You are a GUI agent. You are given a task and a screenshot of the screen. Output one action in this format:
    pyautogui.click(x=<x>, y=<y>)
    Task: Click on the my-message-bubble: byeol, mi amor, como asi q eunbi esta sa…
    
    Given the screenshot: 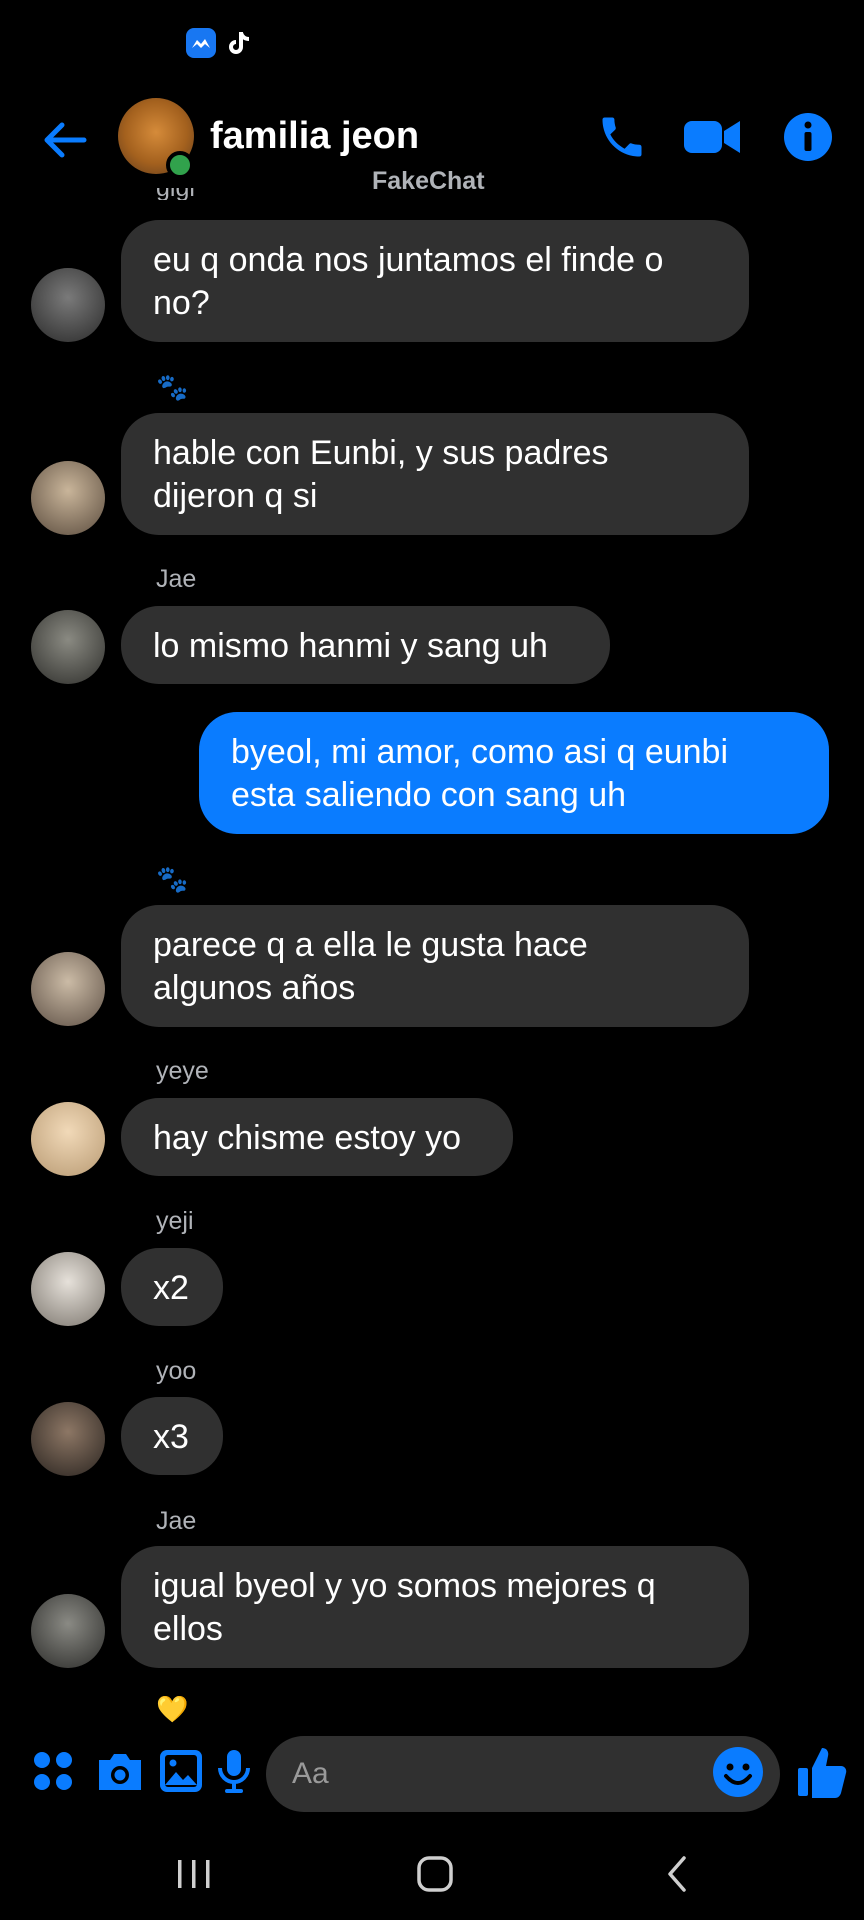 What is the action you would take?
    pyautogui.click(x=514, y=773)
    